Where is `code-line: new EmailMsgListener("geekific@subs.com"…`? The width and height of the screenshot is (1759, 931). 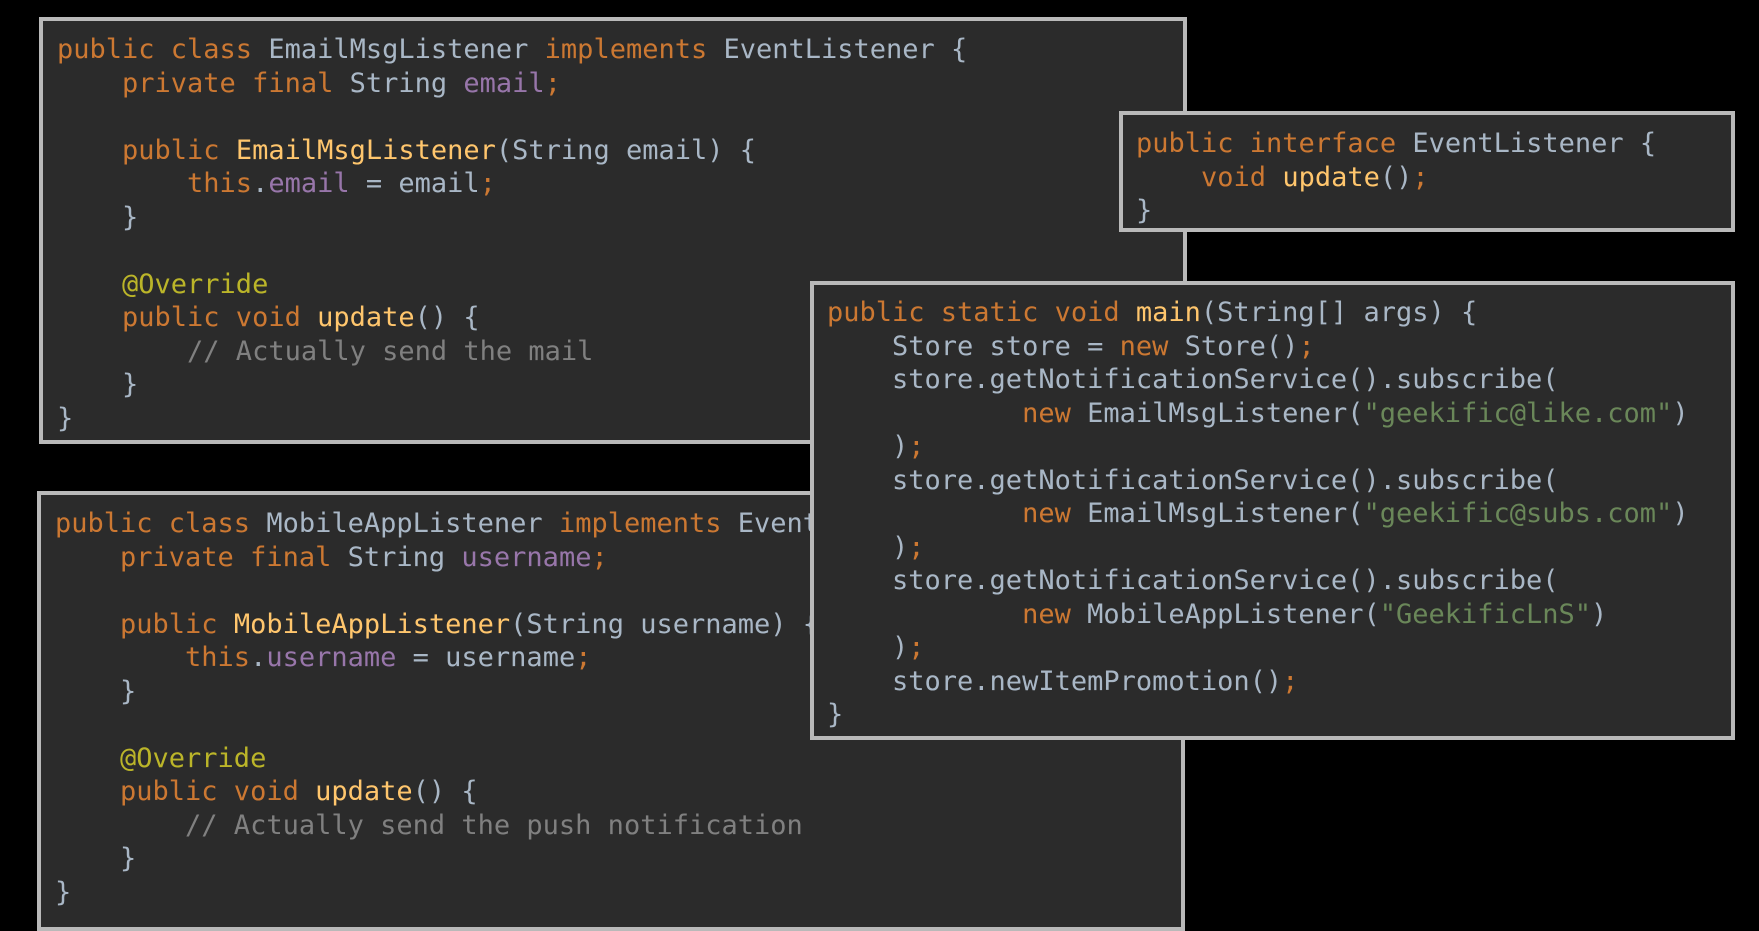
code-line: new EmailMsgListener("geekific@subs.com"… is located at coordinates (1279, 514).